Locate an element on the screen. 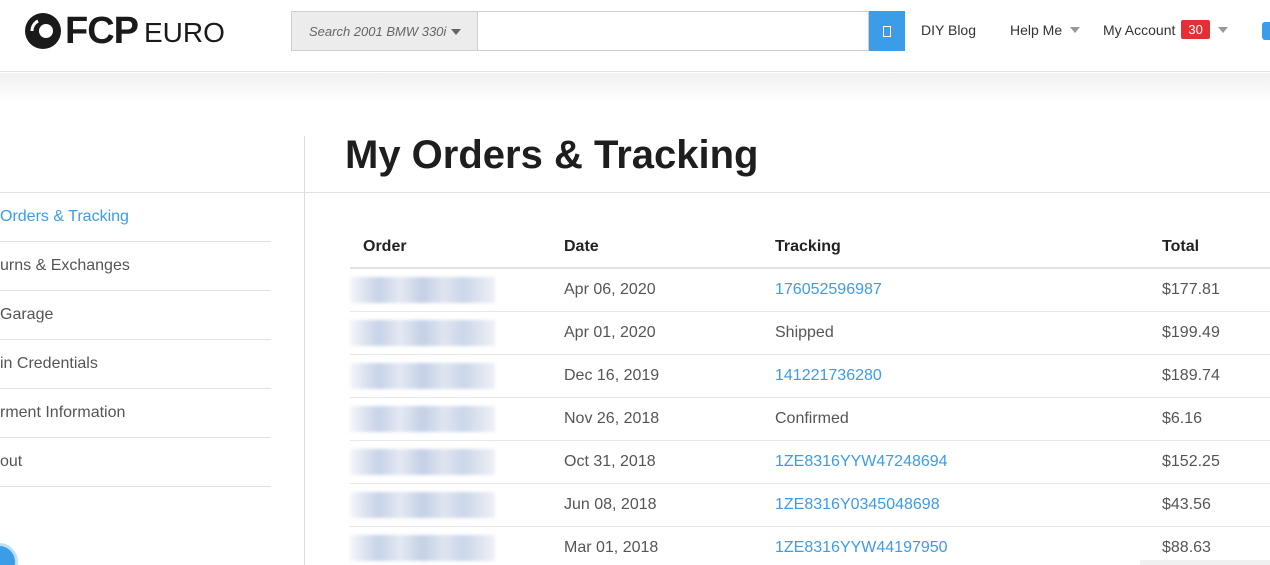 The image size is (1270, 565). table-row: Apr 01, 2020 Shipped $199.49 is located at coordinates (810, 333).